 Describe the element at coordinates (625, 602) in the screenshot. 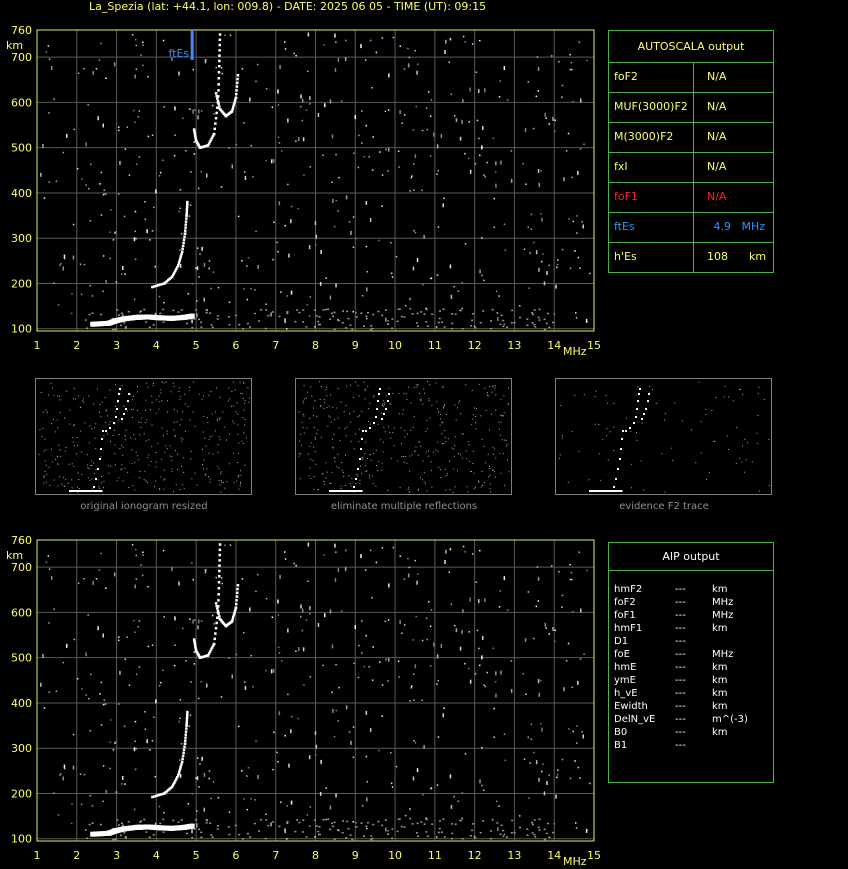

I see `aip-param: foF2` at that location.